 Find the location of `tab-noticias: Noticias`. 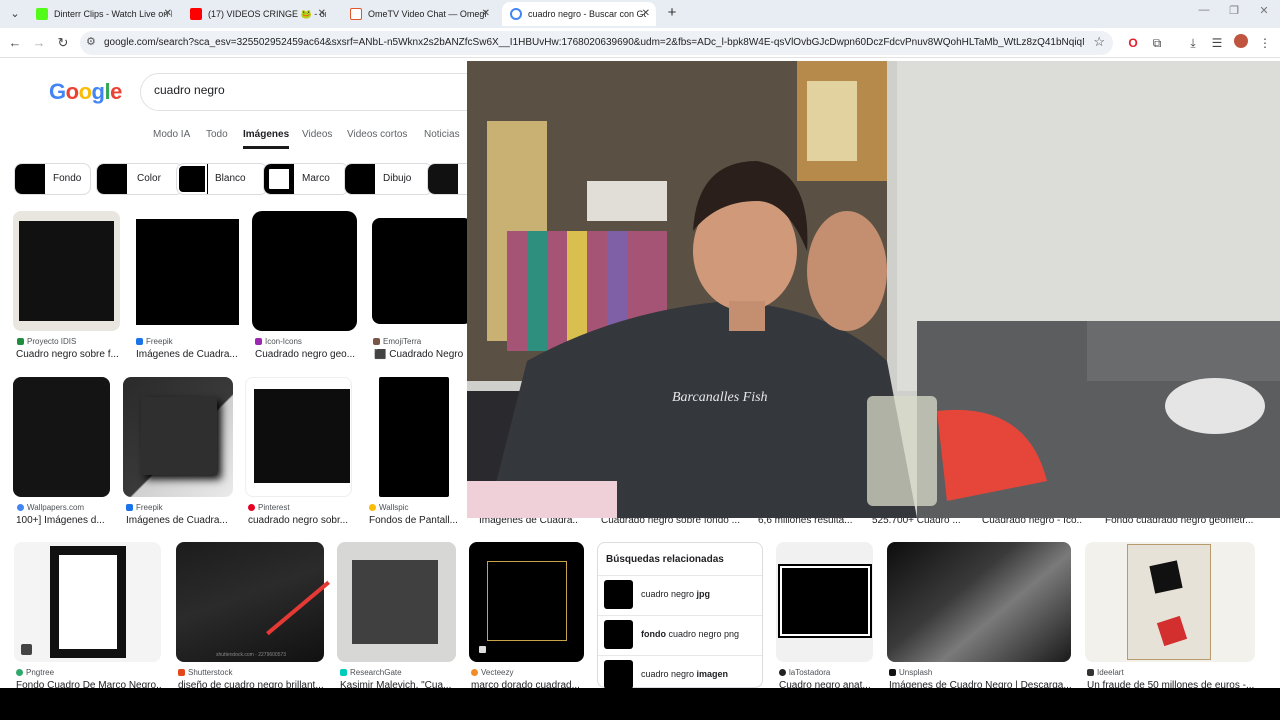

tab-noticias: Noticias is located at coordinates (442, 134).